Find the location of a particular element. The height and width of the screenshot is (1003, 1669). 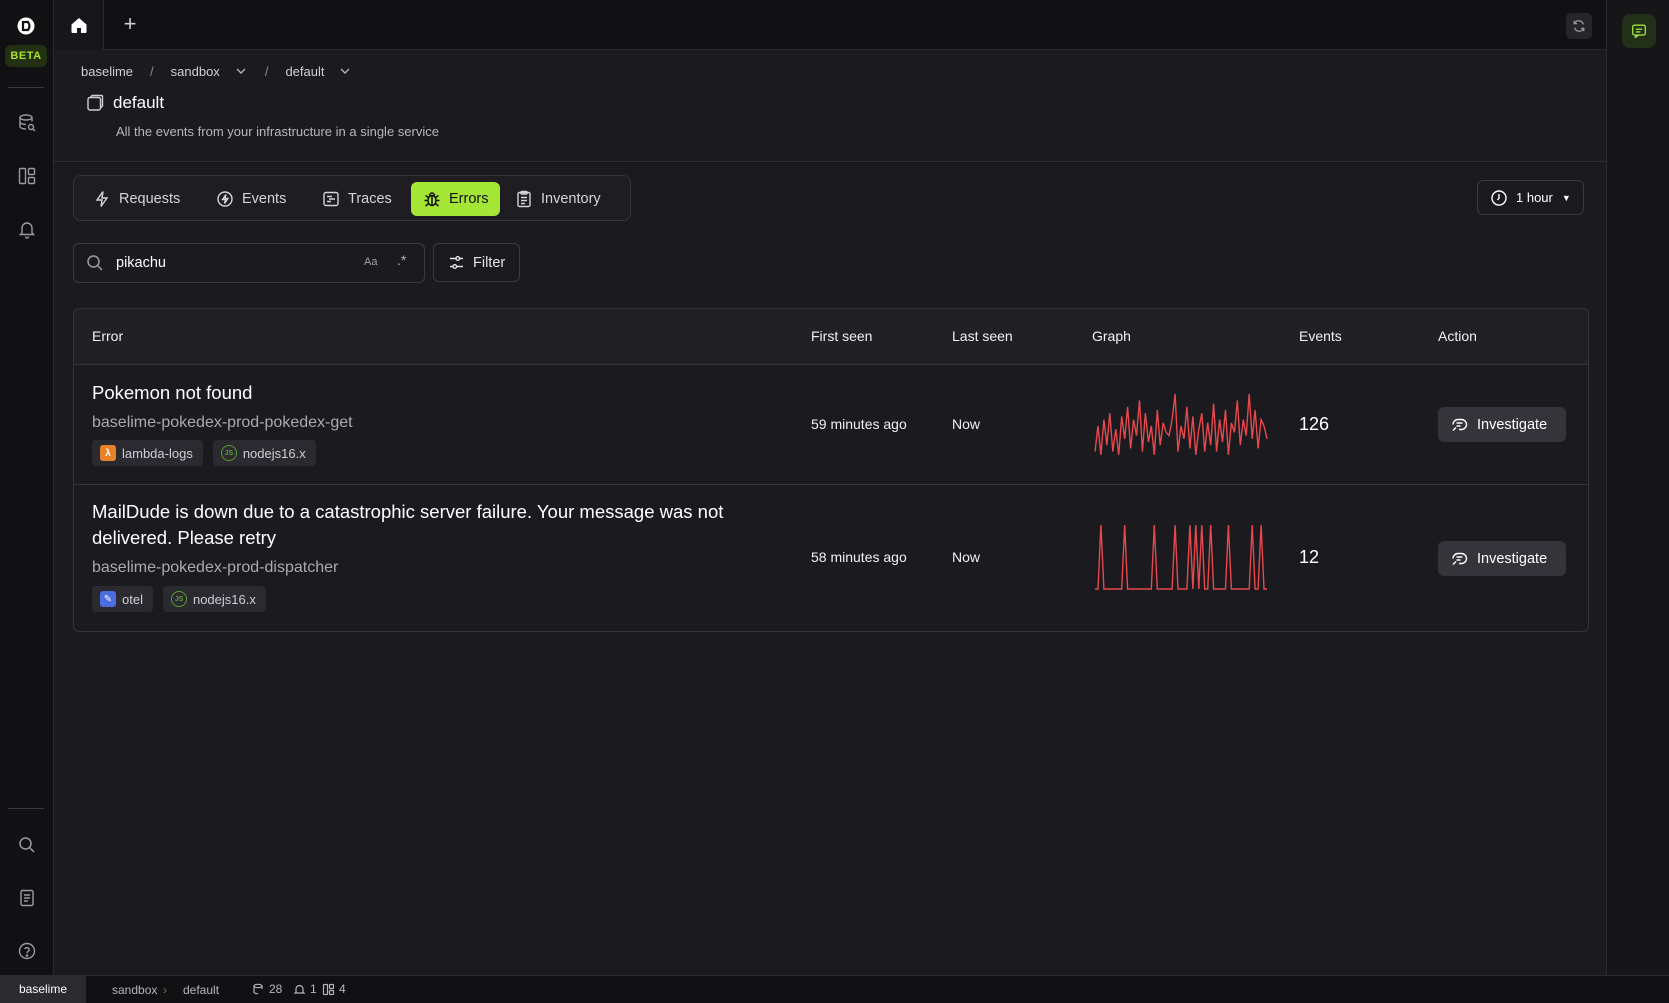

tab-requests: Requests is located at coordinates (136, 199).